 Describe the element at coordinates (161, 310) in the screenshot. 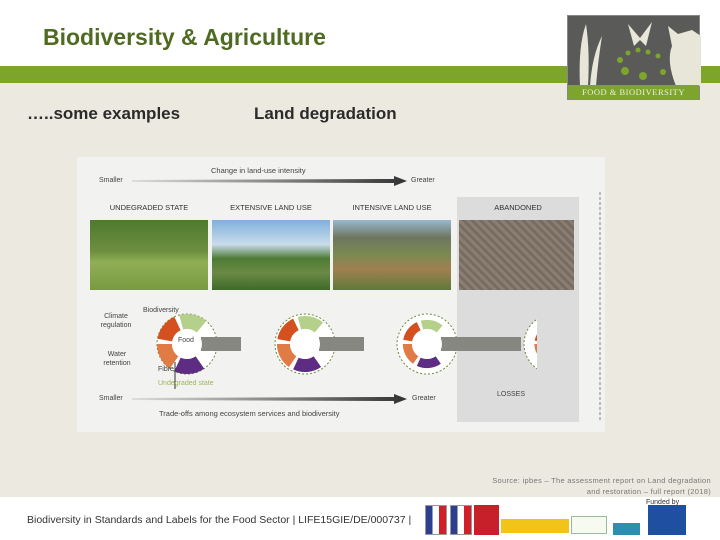

I see `label-biodiversity: Biodiversity` at that location.